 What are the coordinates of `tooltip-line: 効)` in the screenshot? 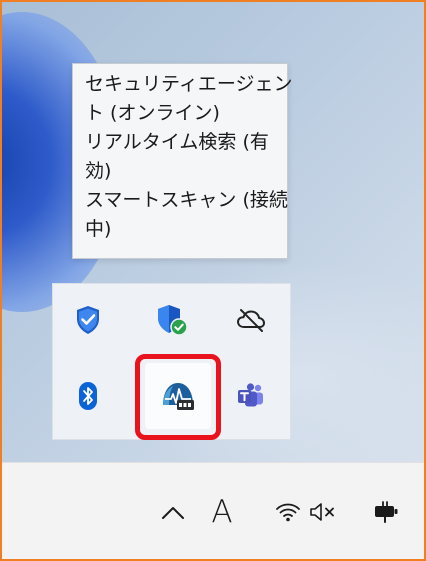 It's located at (98, 171).